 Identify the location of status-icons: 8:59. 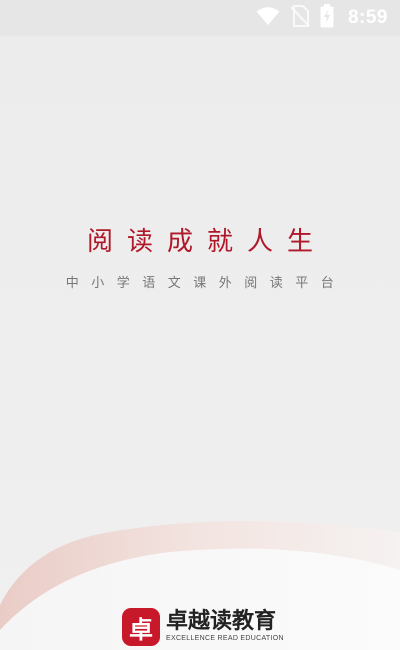
(322, 18).